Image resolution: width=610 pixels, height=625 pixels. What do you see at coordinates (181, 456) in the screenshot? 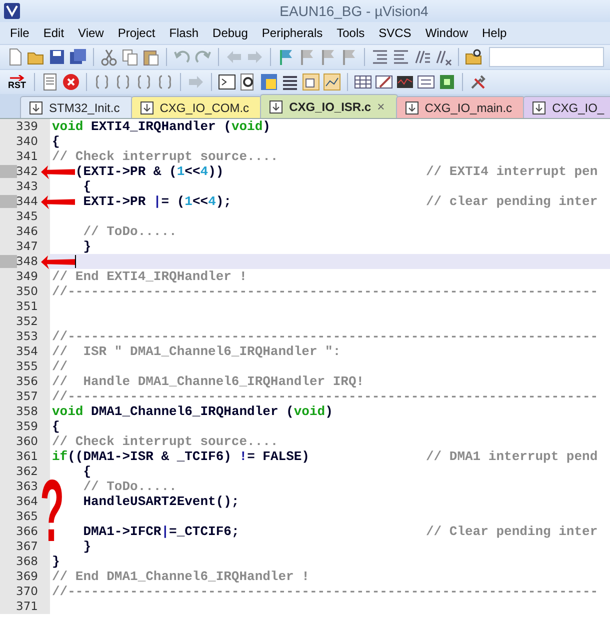
I see `code-text: if((DMA1->ISR & _TCIF6) != FALSE)` at bounding box center [181, 456].